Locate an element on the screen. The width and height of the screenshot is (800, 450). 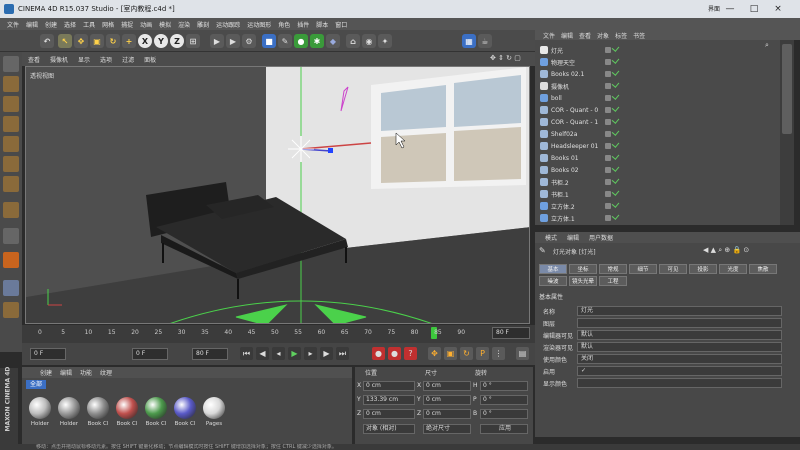
object-row: 物理天空 is located at coordinates (657, 62).